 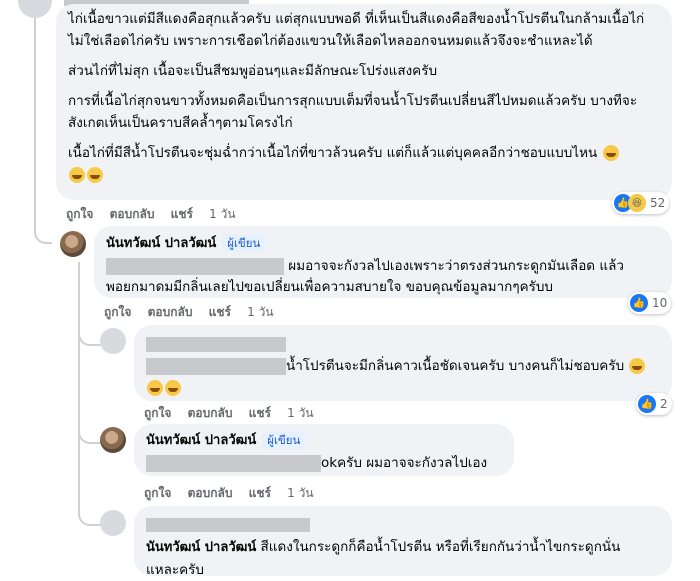 What do you see at coordinates (637, 203) in the screenshot?
I see `haha-icon: 😆` at bounding box center [637, 203].